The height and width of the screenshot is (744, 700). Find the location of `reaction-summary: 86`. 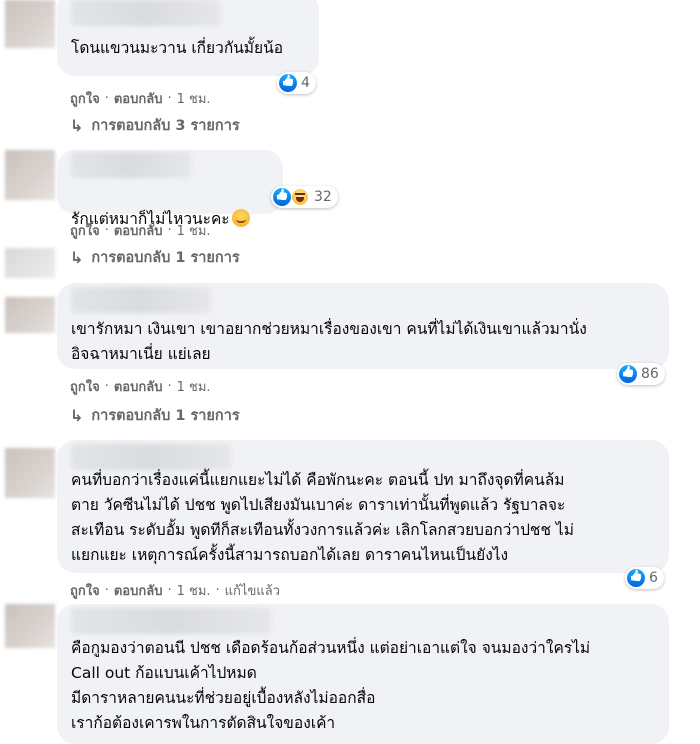

reaction-summary: 86 is located at coordinates (641, 374).